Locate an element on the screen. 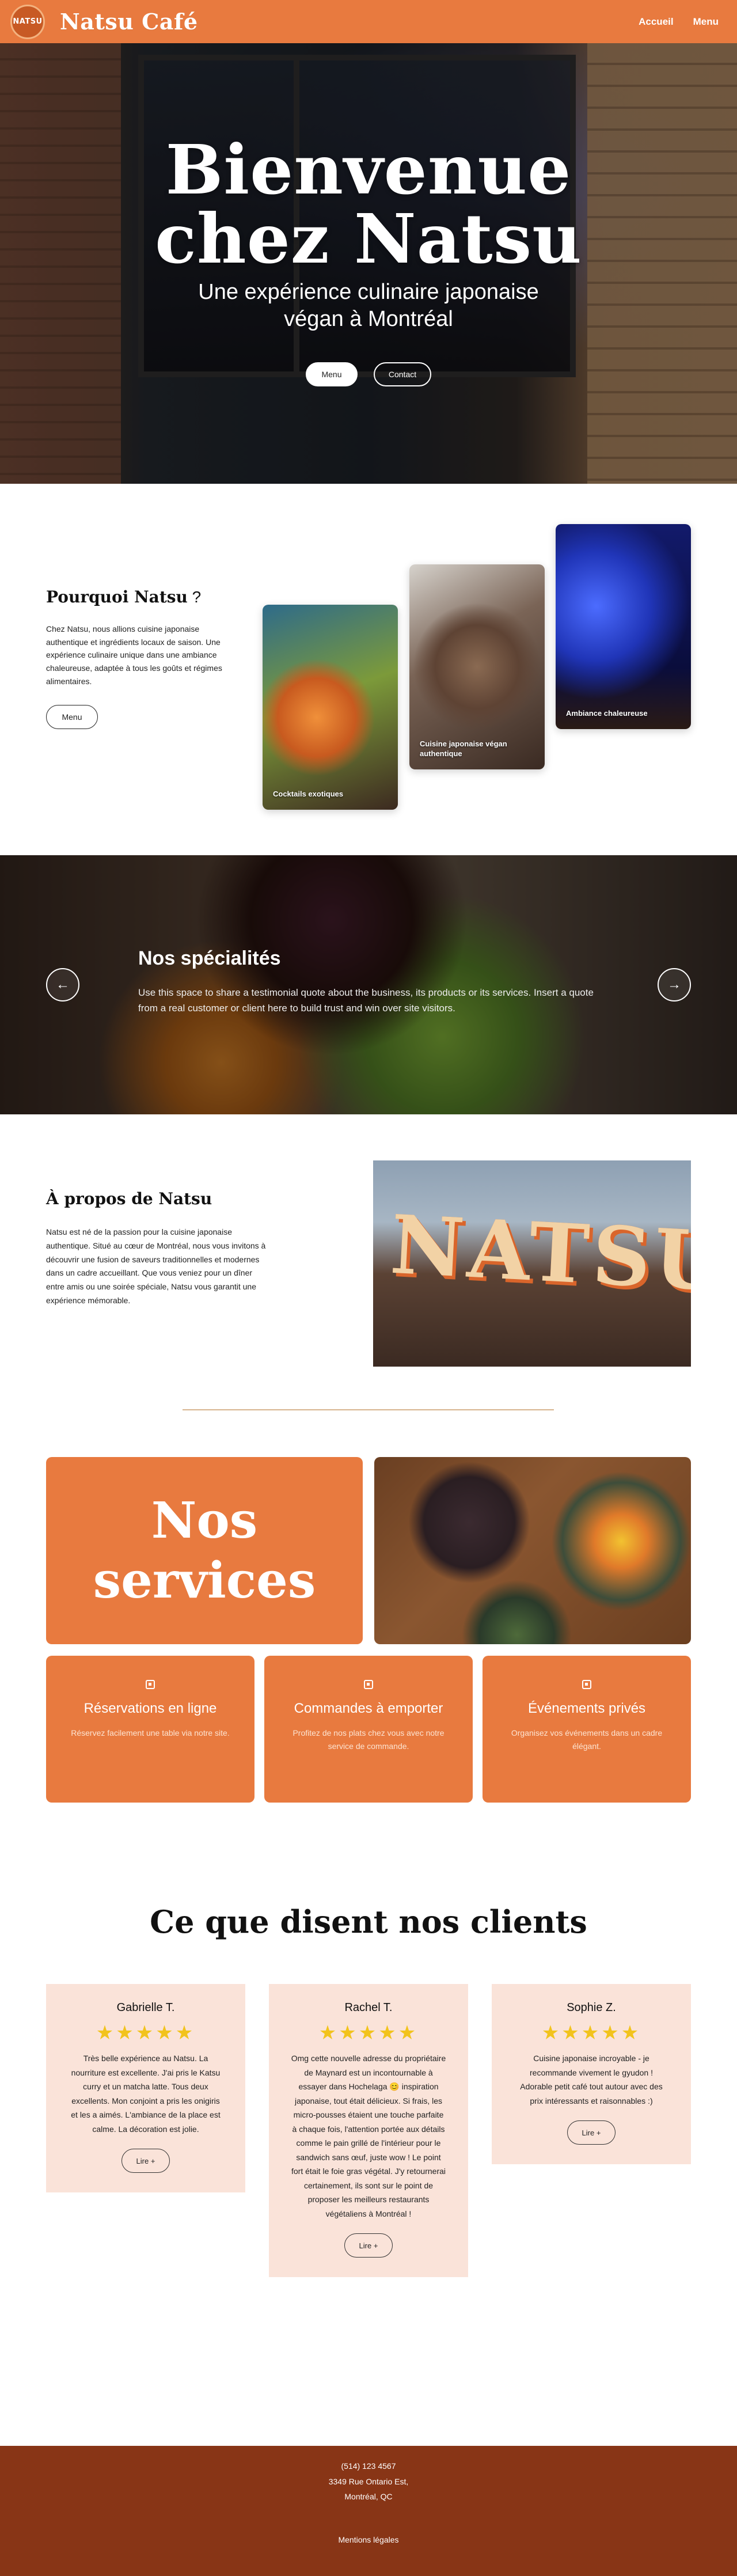  services-title-block: Nos services is located at coordinates (205, 1550).